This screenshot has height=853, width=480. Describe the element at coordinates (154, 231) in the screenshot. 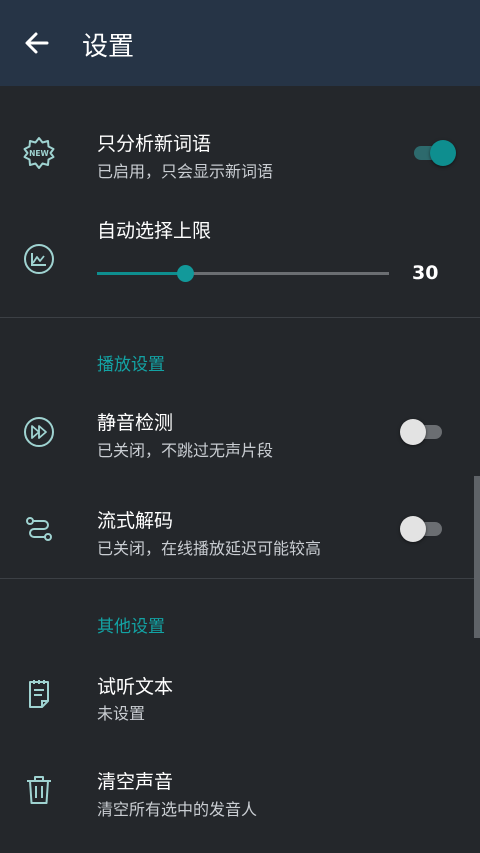

I see `setting-title: 自动选择上限` at that location.